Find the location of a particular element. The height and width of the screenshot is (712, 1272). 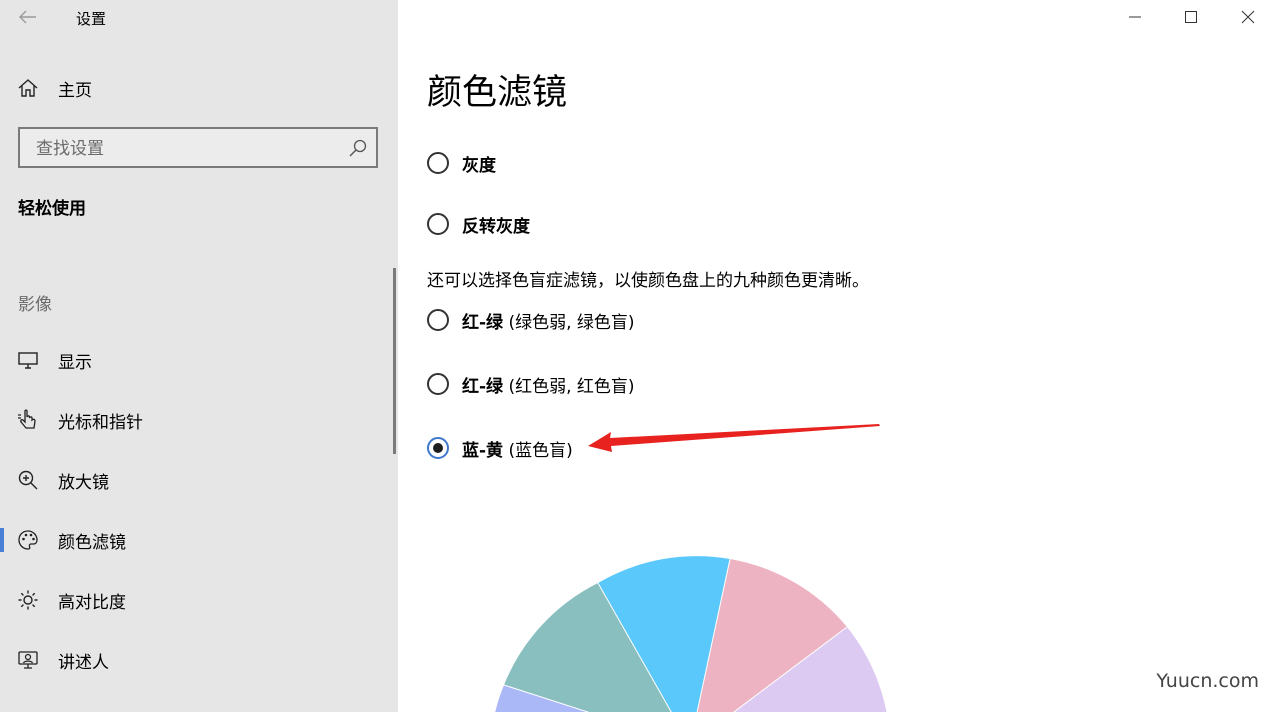

filter-option-deuteranopia: 红-绿 (绿色弱, 绿色盲) is located at coordinates (531, 320).